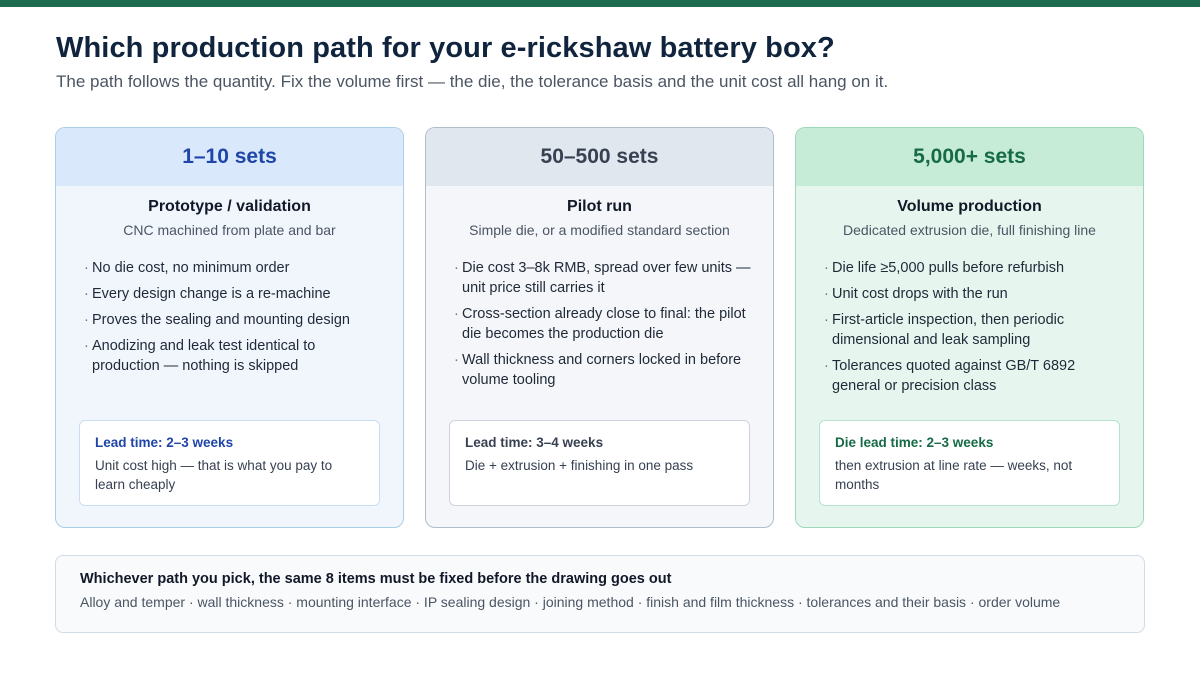 This screenshot has width=1200, height=675. I want to click on bullet-text: Every design change is a re-machine, so click(211, 294).